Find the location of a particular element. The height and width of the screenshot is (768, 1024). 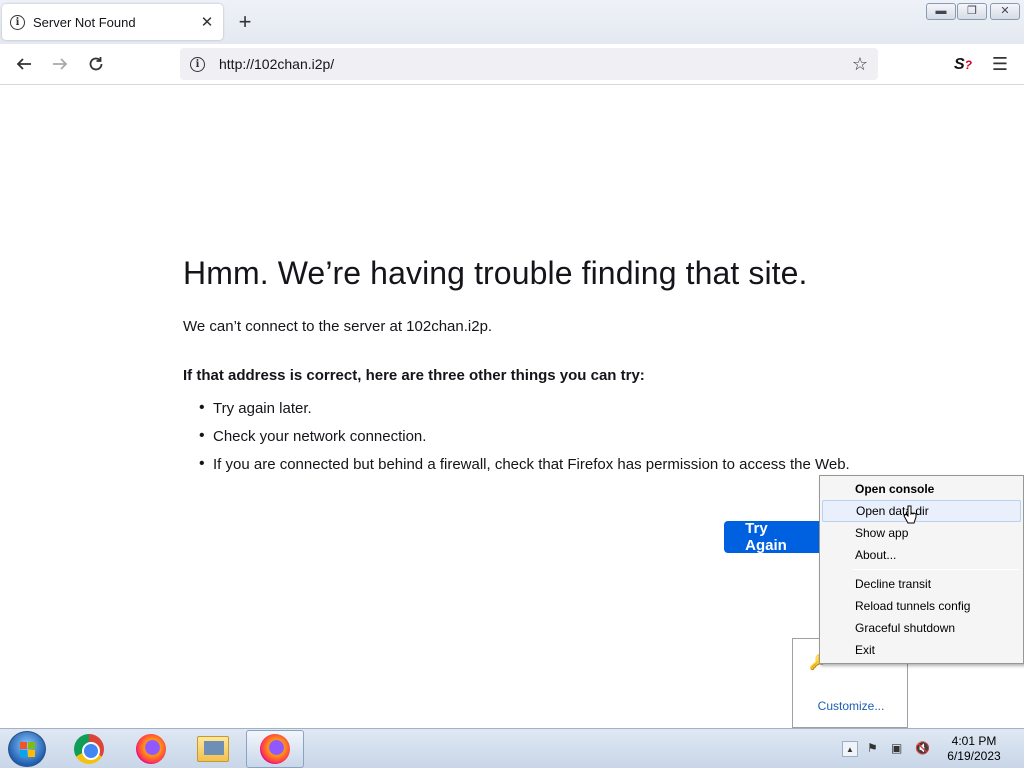

address-bar: i http://102chan.i2p/ ☆ is located at coordinates (529, 64).